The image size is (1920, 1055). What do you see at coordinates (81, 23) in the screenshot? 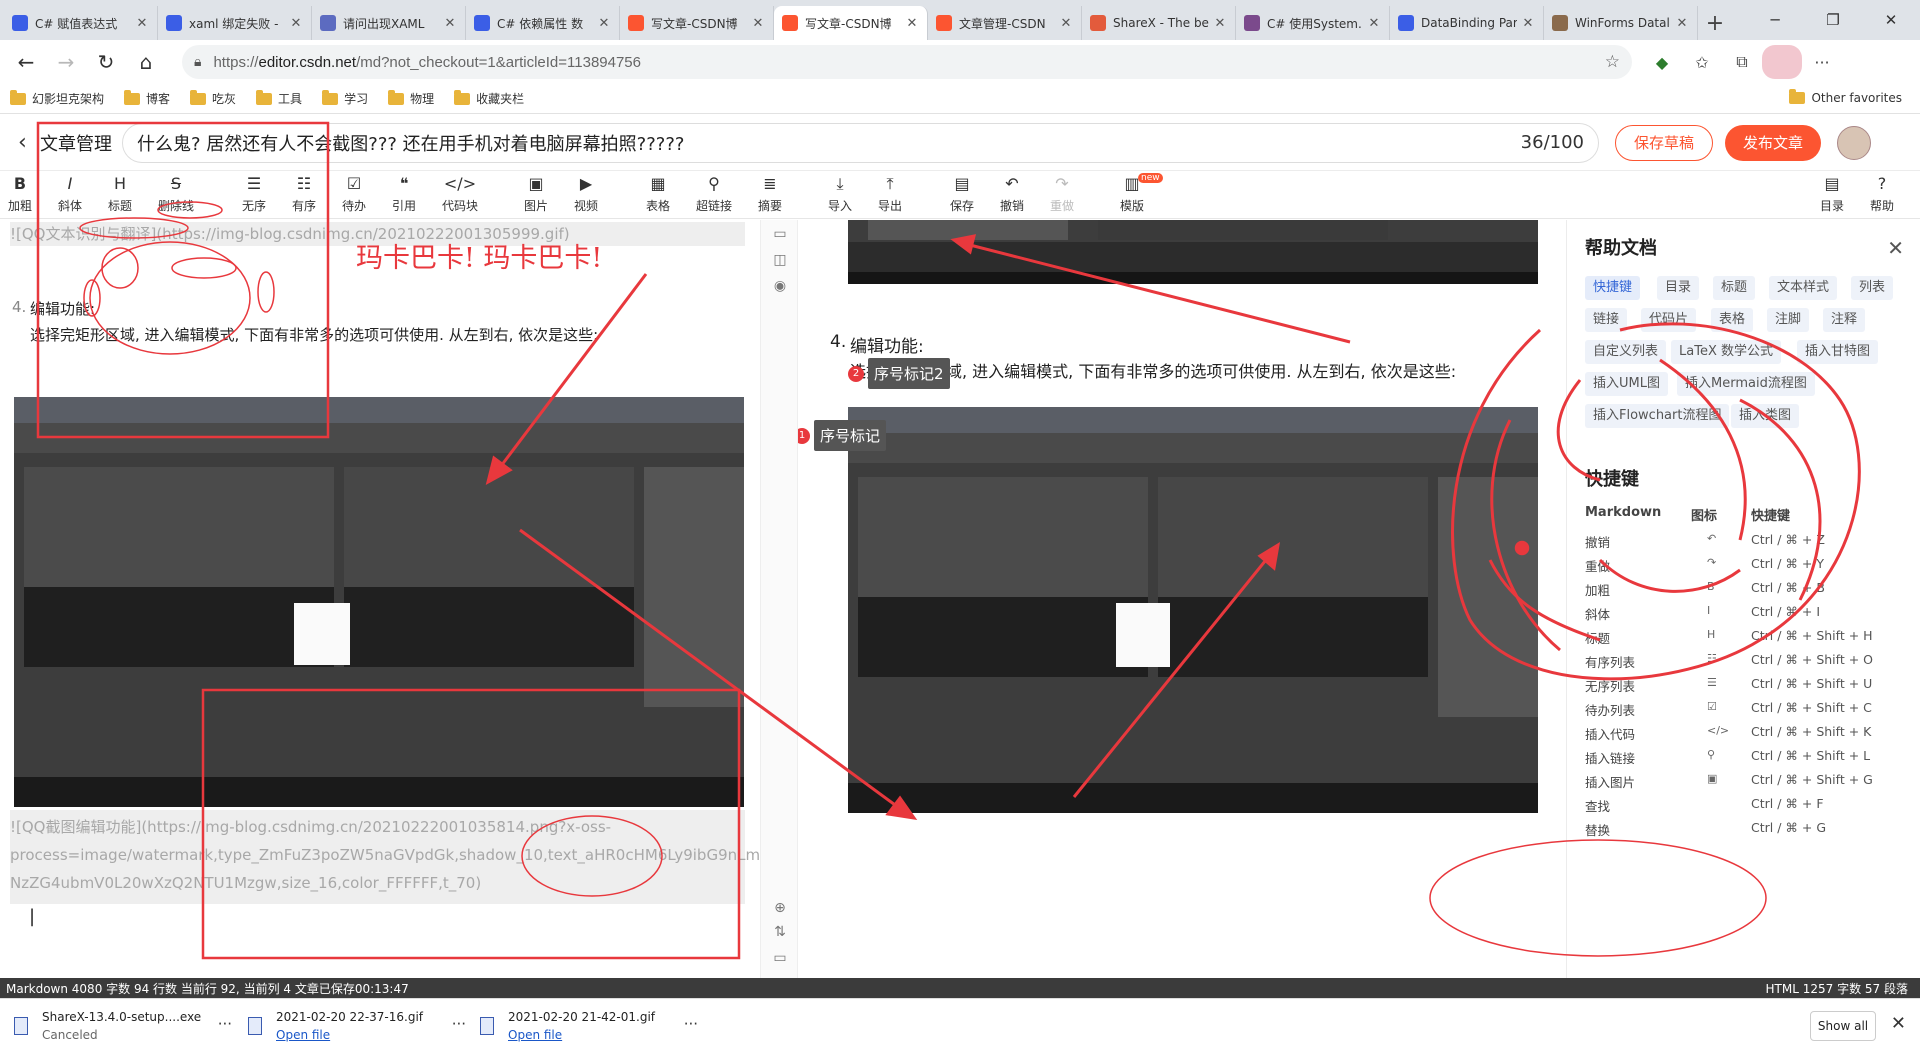
I see `browser-tab: C# 赋值表达式 ✕` at bounding box center [81, 23].